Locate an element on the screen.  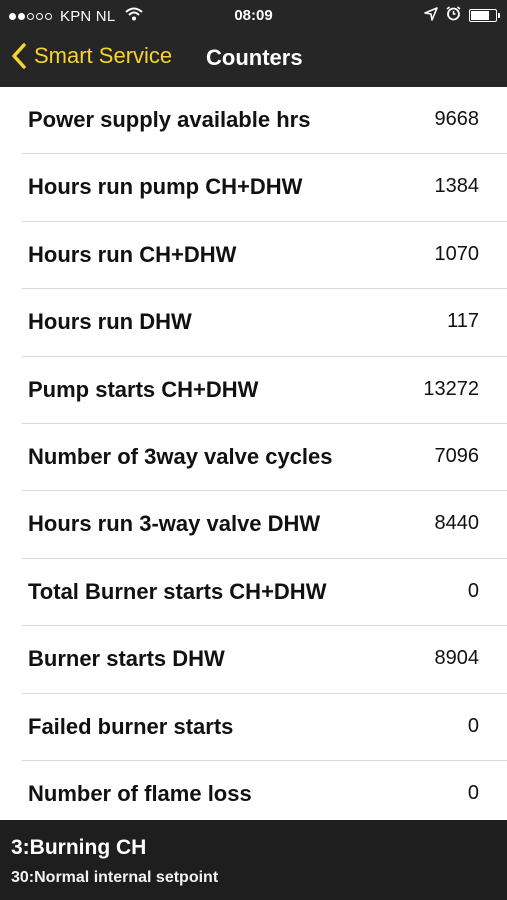
top-bar: KPN NL 08:09 Smart Service Counters is located at coordinates (253, 43).